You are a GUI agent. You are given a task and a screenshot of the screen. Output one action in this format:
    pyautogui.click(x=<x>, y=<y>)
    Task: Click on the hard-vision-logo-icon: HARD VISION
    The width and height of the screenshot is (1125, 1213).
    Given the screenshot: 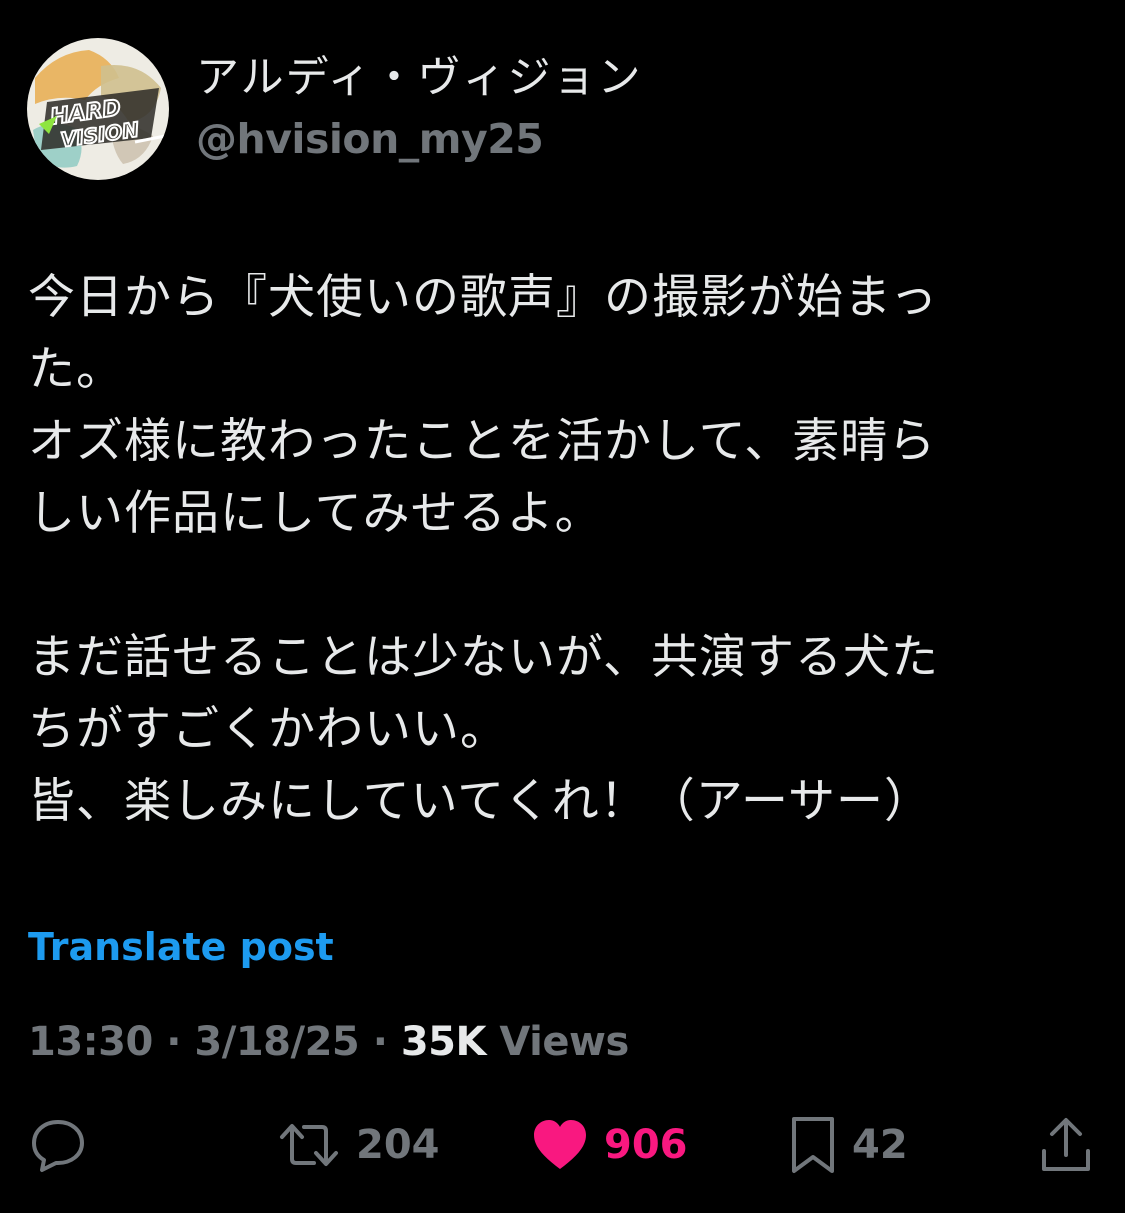 What is the action you would take?
    pyautogui.click(x=98, y=109)
    